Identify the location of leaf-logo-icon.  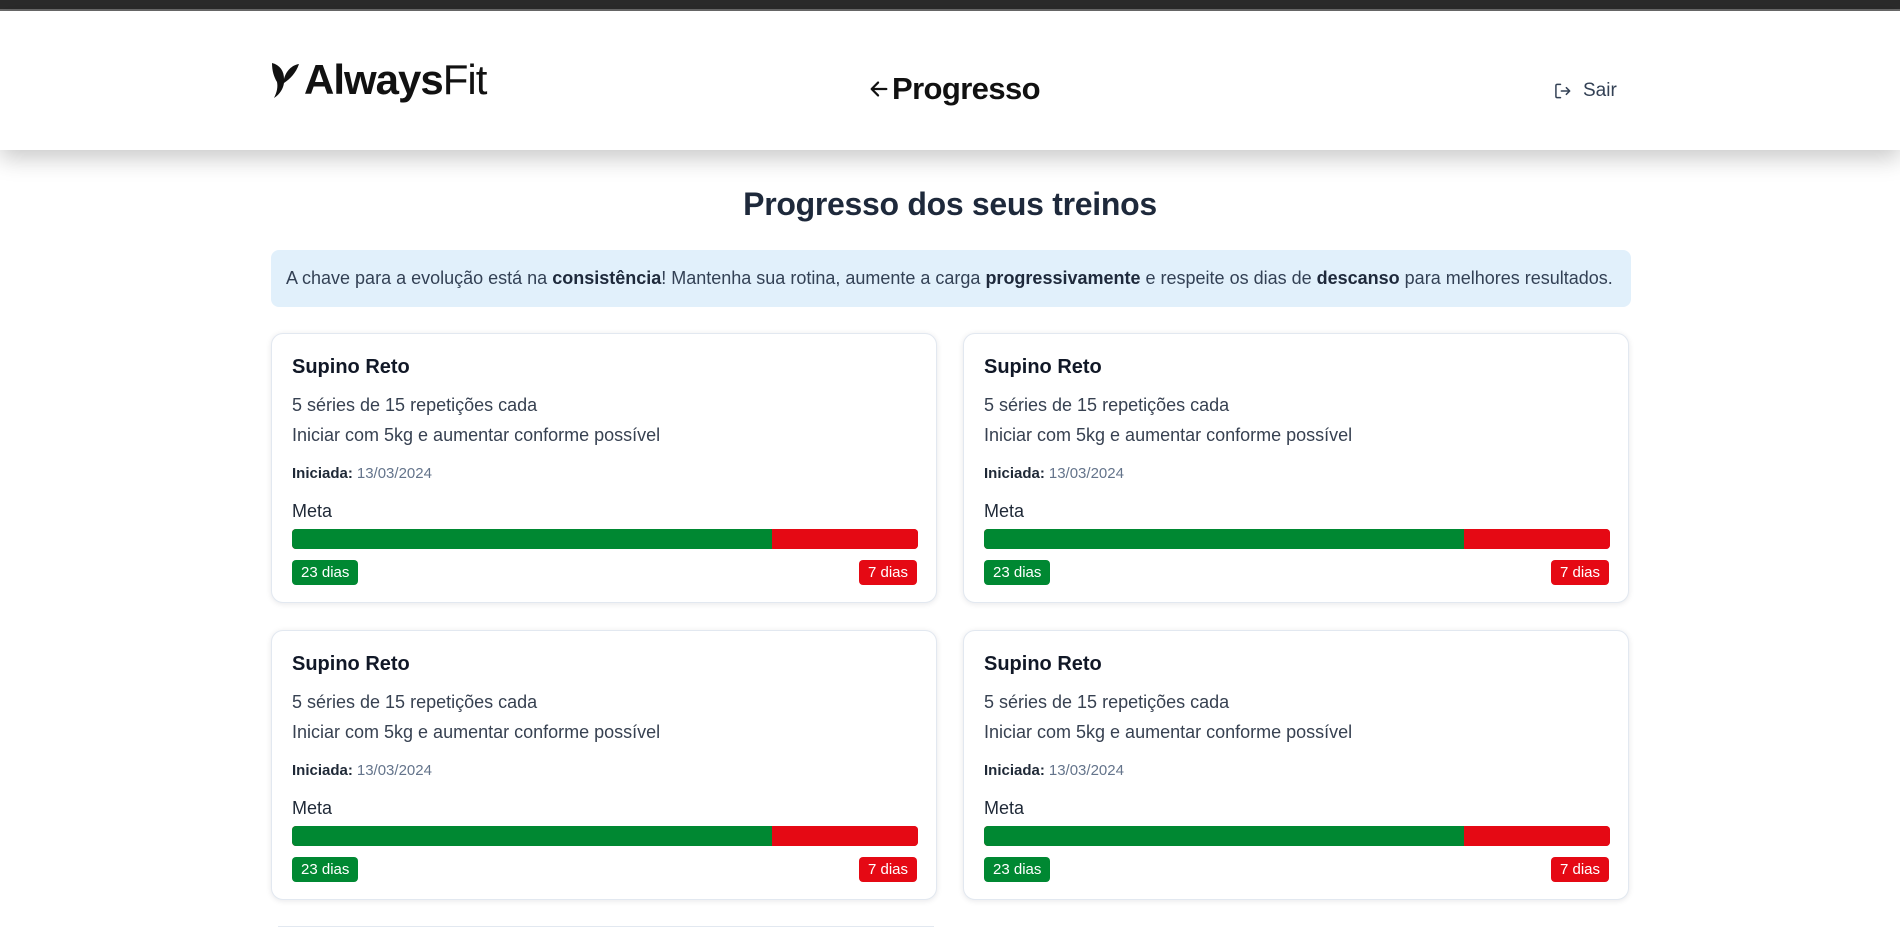
(285, 80).